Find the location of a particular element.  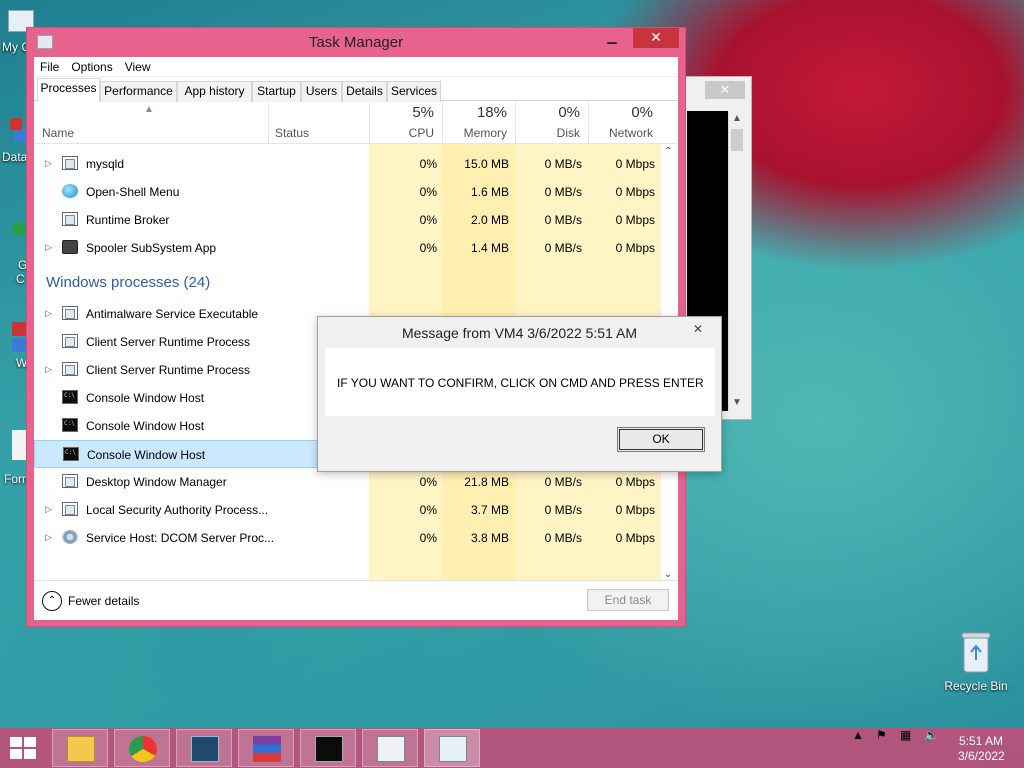

command-prompt-icon is located at coordinates (329, 749).